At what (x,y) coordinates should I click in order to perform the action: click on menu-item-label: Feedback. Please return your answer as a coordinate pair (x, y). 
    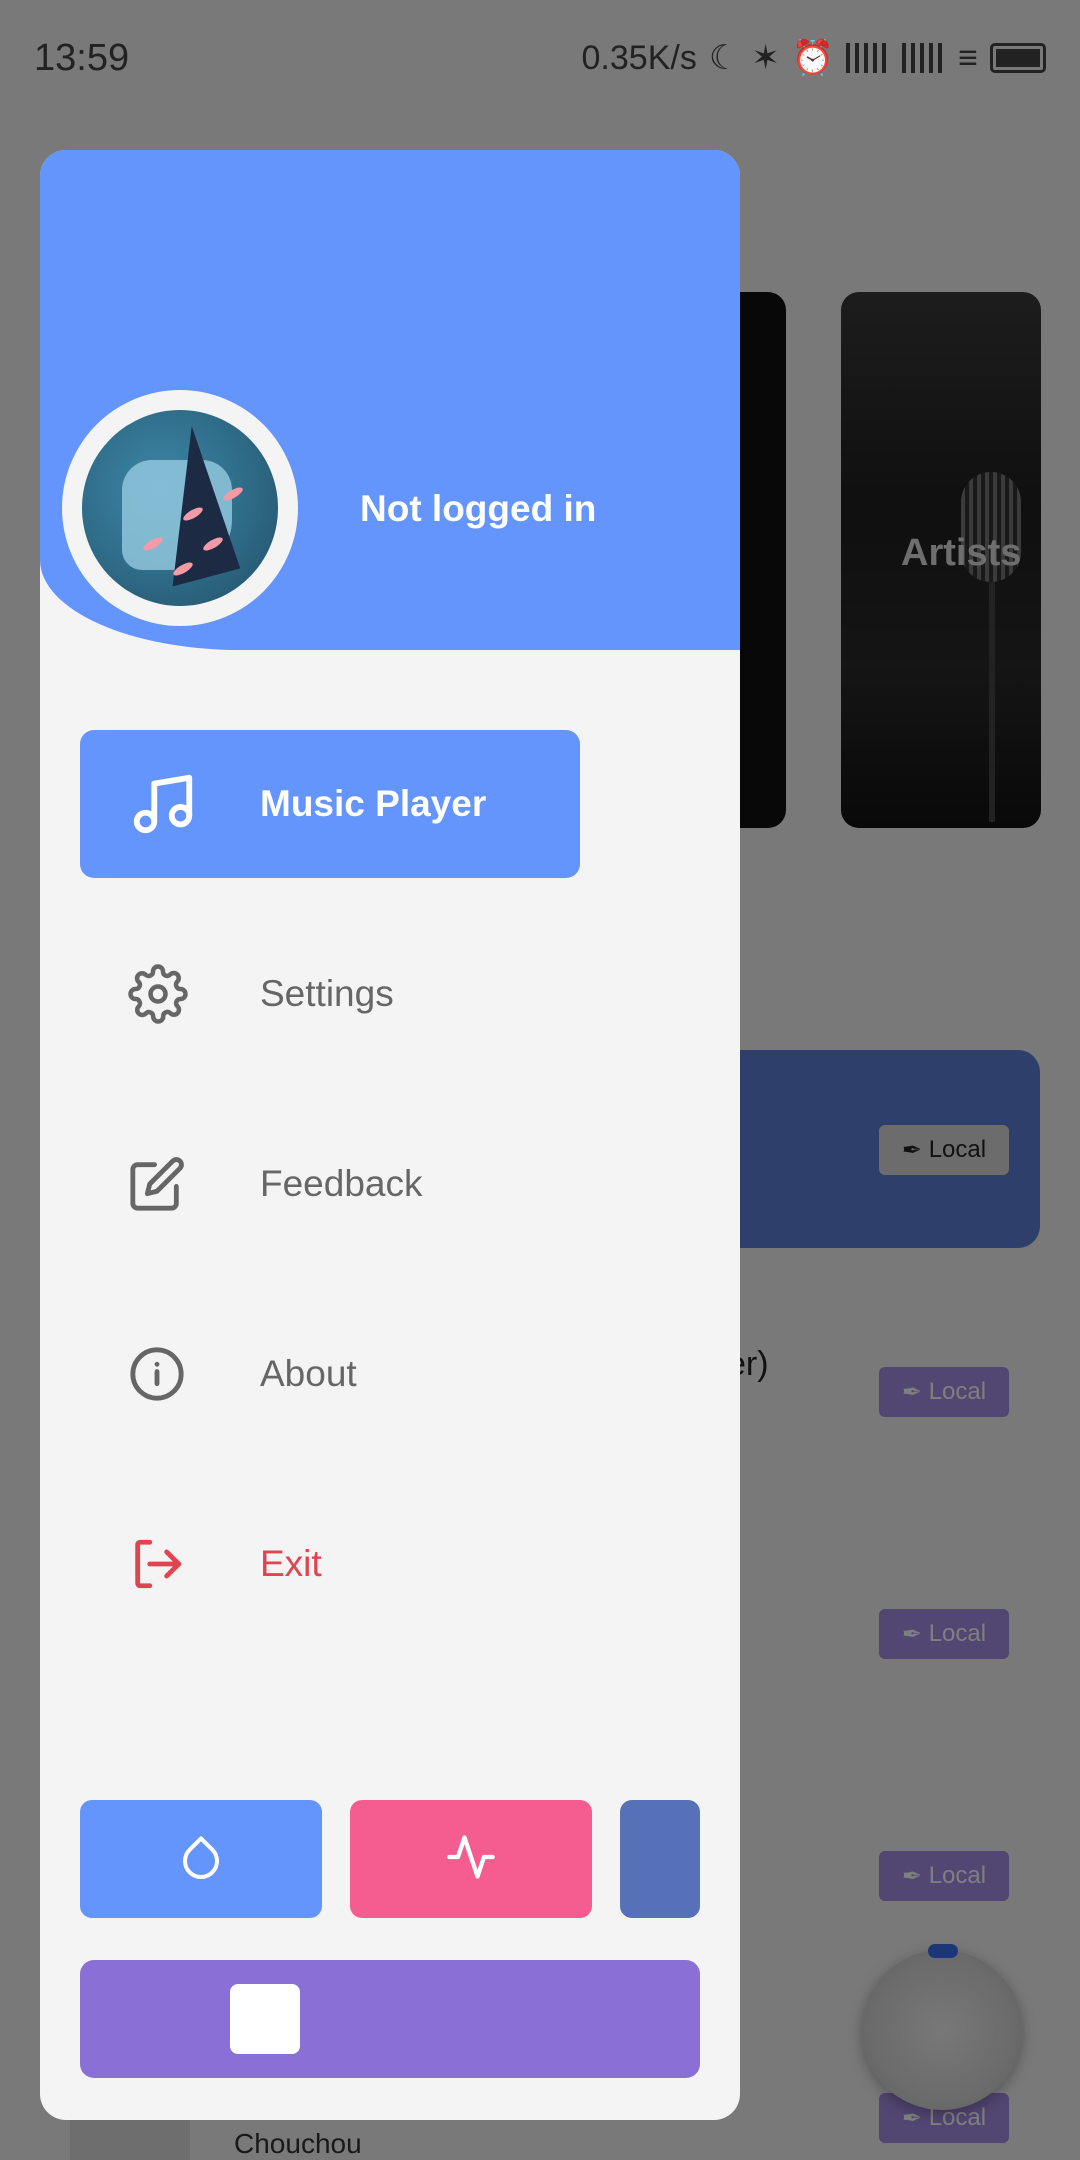
    Looking at the image, I should click on (341, 1183).